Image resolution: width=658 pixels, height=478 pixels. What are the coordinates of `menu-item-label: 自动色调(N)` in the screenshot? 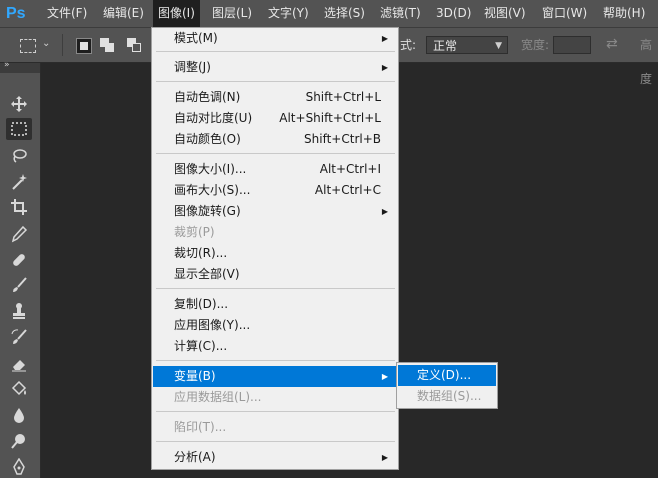 It's located at (207, 97).